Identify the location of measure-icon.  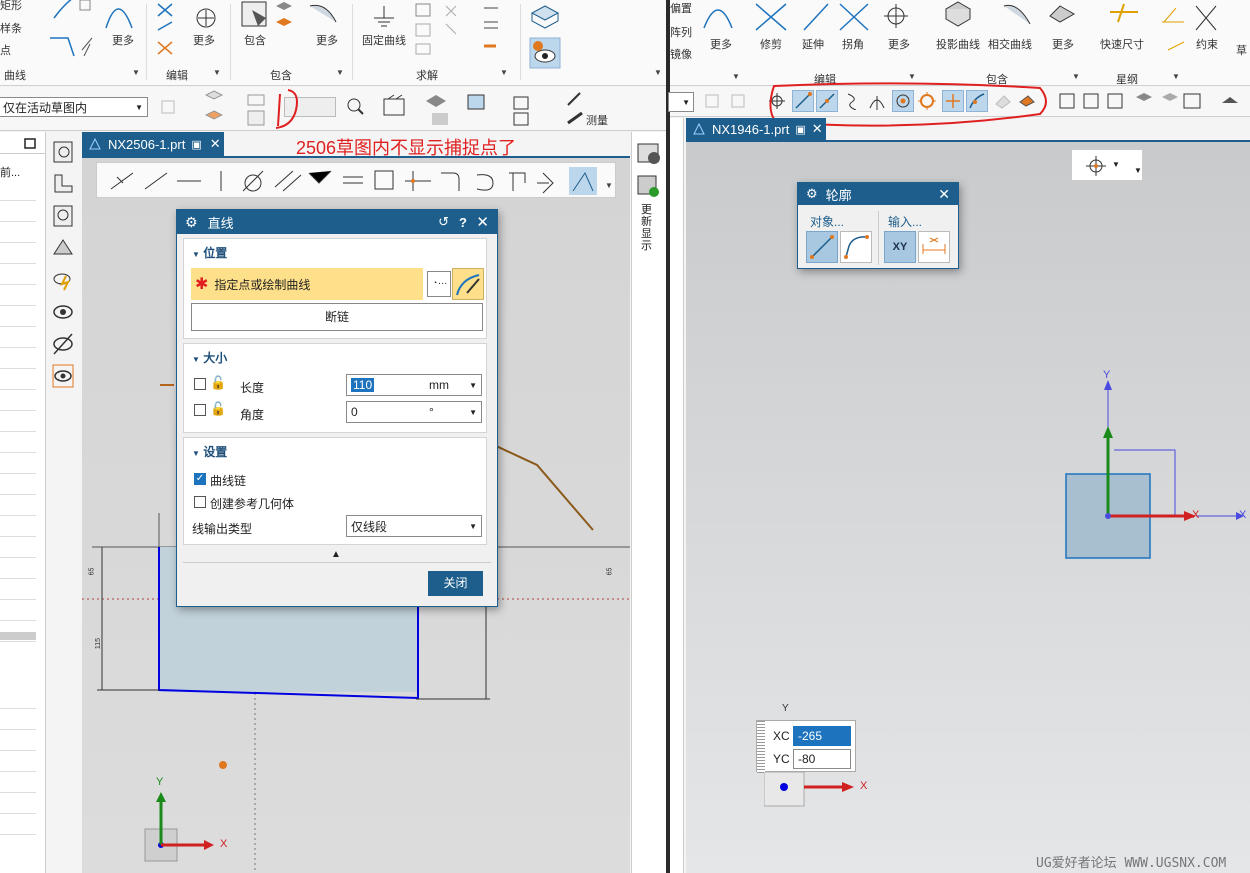
(575, 109).